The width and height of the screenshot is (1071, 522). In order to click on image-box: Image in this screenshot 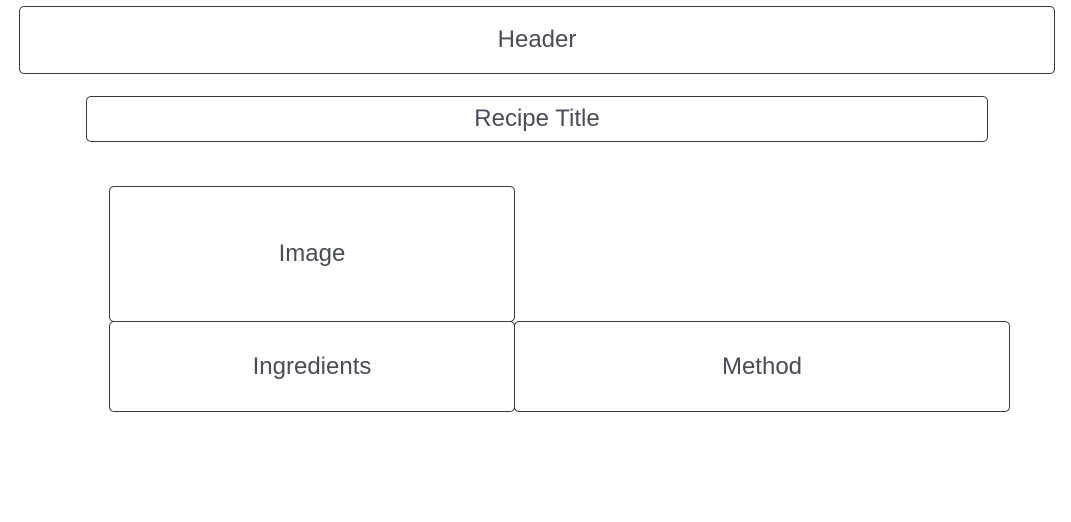, I will do `click(312, 254)`.